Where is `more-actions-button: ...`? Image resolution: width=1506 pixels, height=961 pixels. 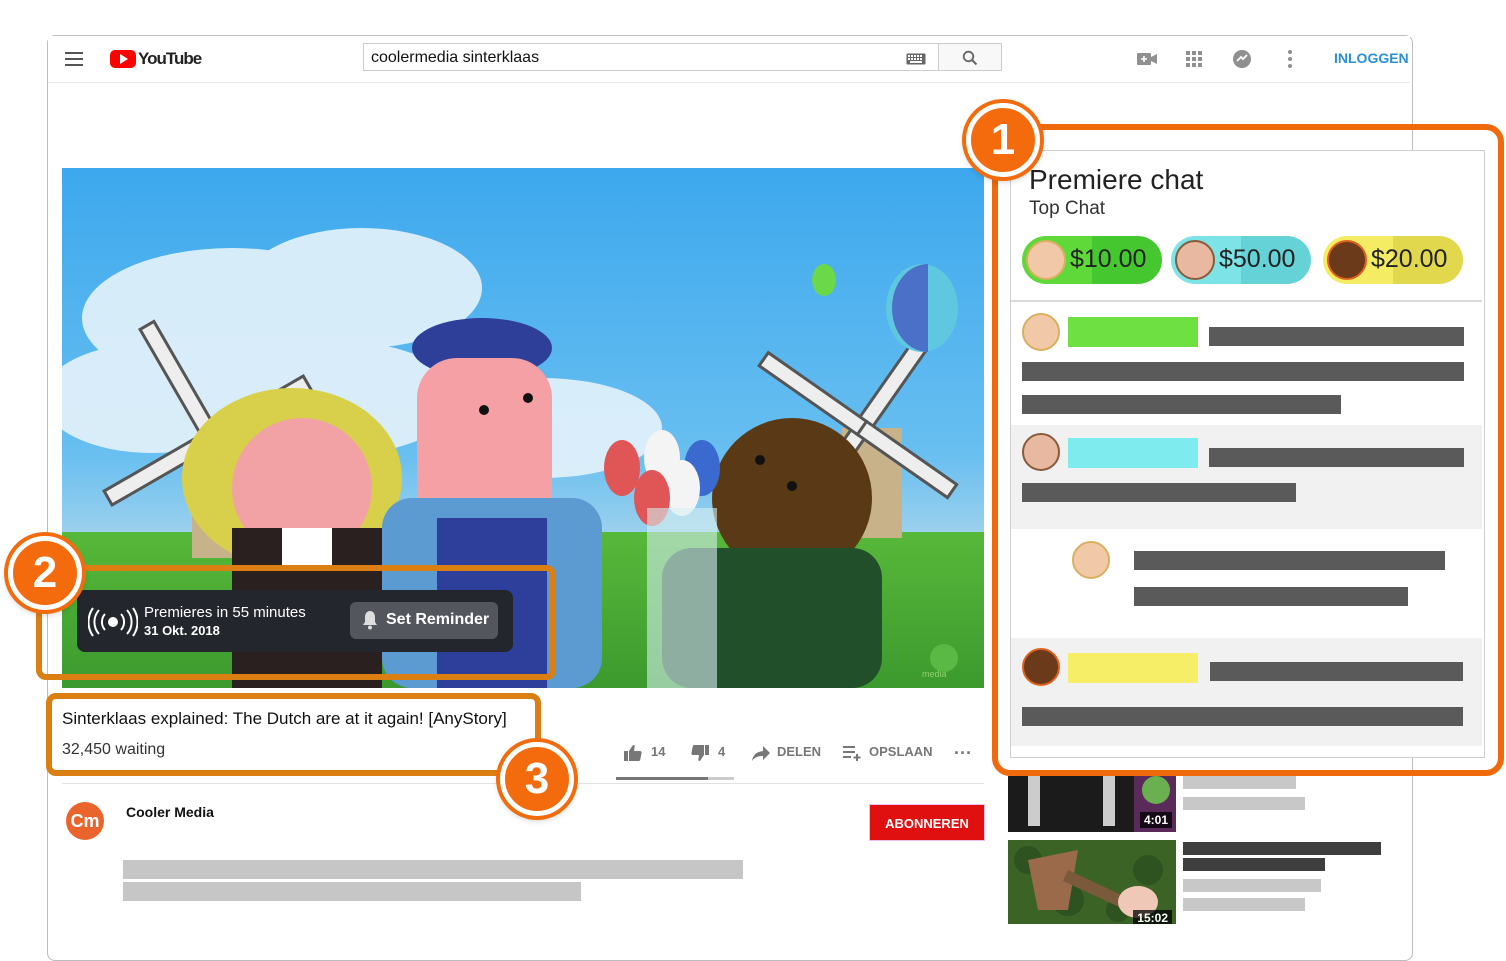 more-actions-button: ... is located at coordinates (963, 748).